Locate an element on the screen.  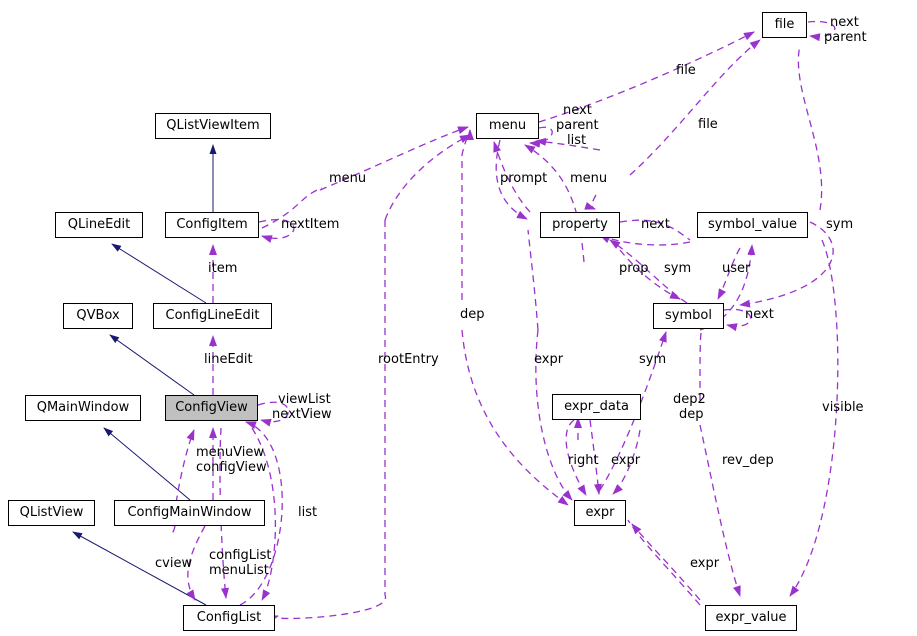
edge-label-l-next-prop: next is located at coordinates (655, 224).